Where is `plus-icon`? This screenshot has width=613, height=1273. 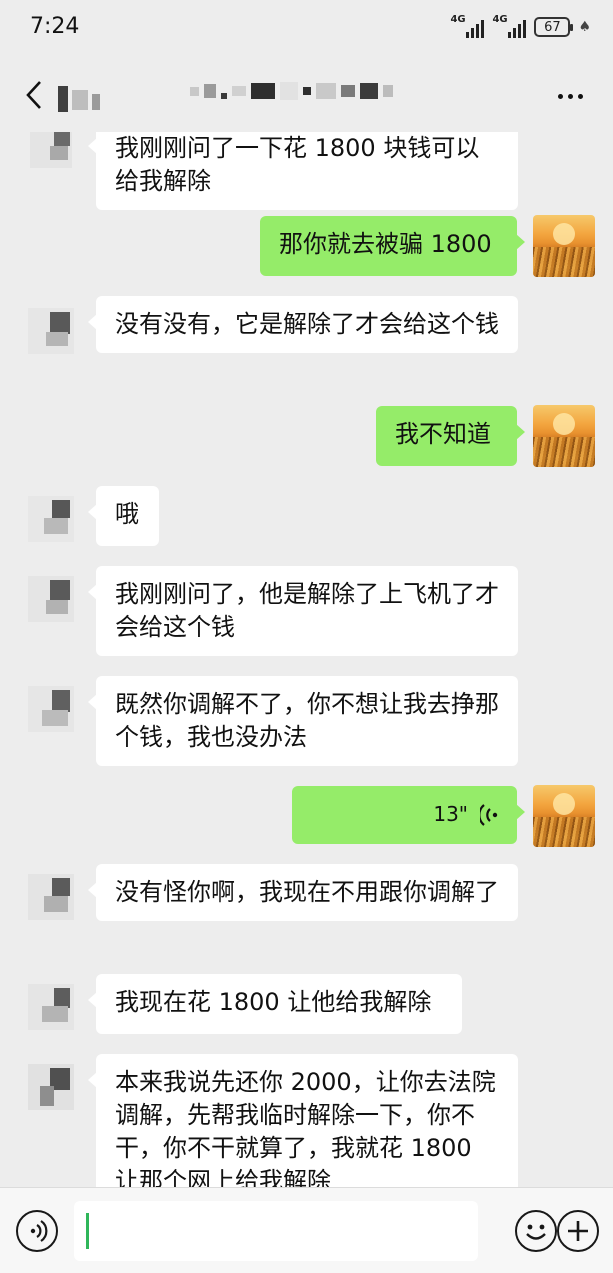 plus-icon is located at coordinates (578, 1231).